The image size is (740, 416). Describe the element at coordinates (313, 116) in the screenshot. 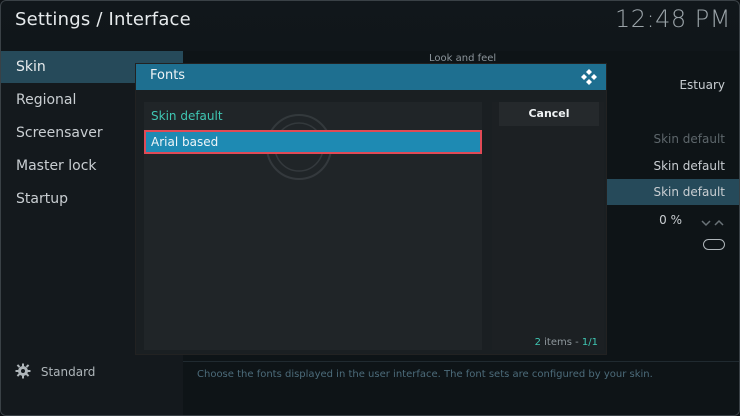

I see `option-skin-default: Skin default` at that location.